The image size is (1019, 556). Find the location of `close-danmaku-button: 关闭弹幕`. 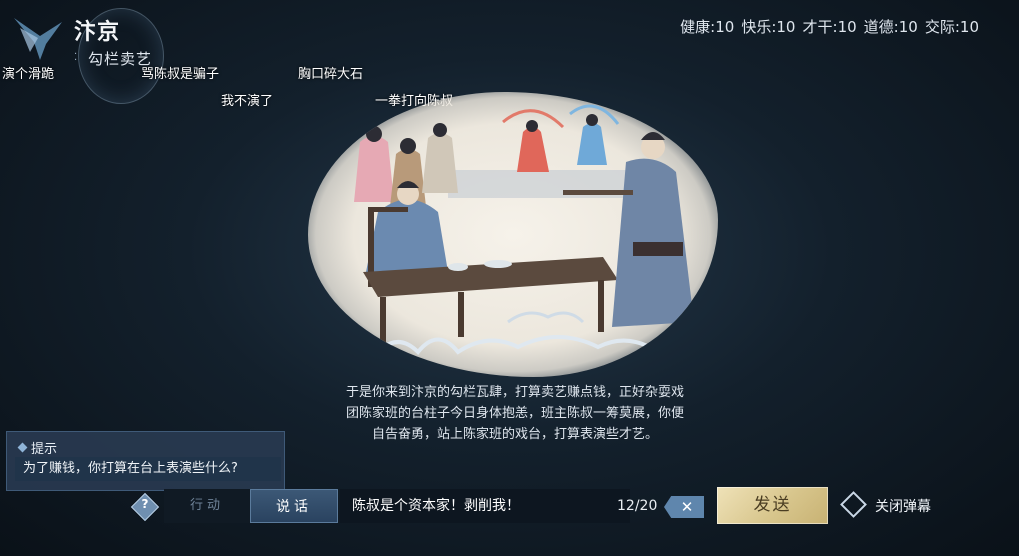

close-danmaku-button: 关闭弹幕 is located at coordinates (903, 506).